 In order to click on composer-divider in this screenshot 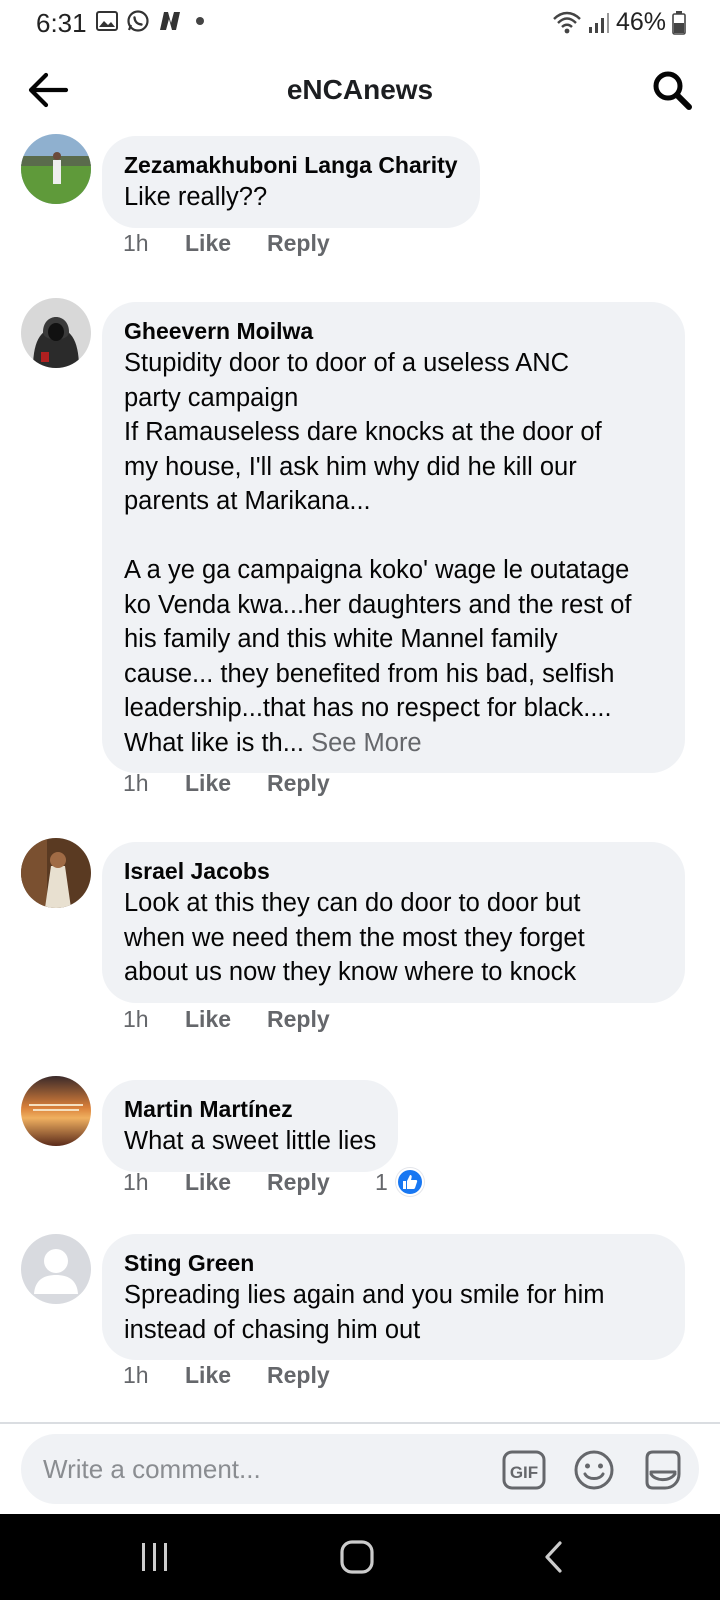, I will do `click(360, 1423)`.